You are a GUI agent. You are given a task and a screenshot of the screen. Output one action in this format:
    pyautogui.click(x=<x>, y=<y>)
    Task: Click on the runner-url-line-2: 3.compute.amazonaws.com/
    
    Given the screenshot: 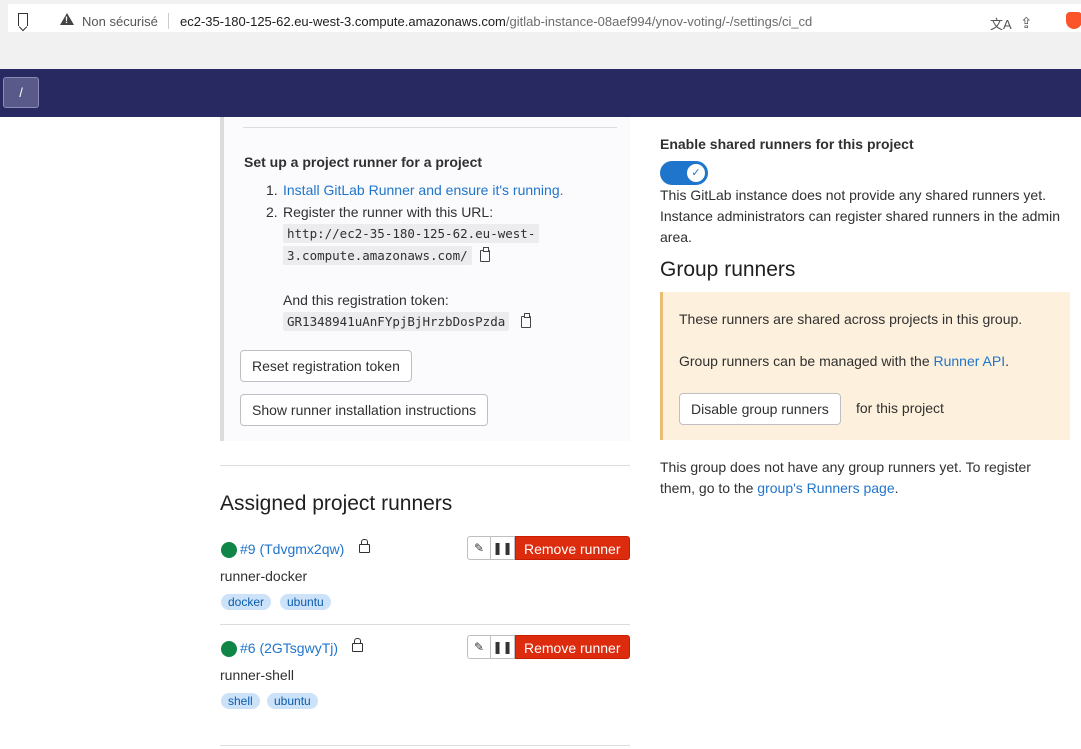 What is the action you would take?
    pyautogui.click(x=377, y=255)
    